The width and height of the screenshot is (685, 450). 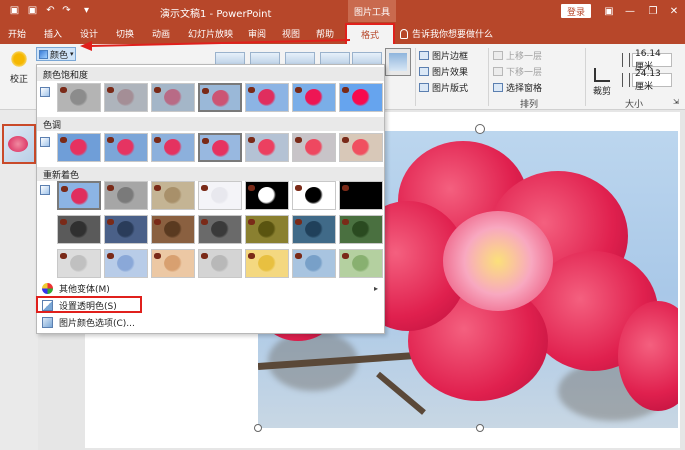 I want to click on picture-style-selected, so click(x=398, y=62).